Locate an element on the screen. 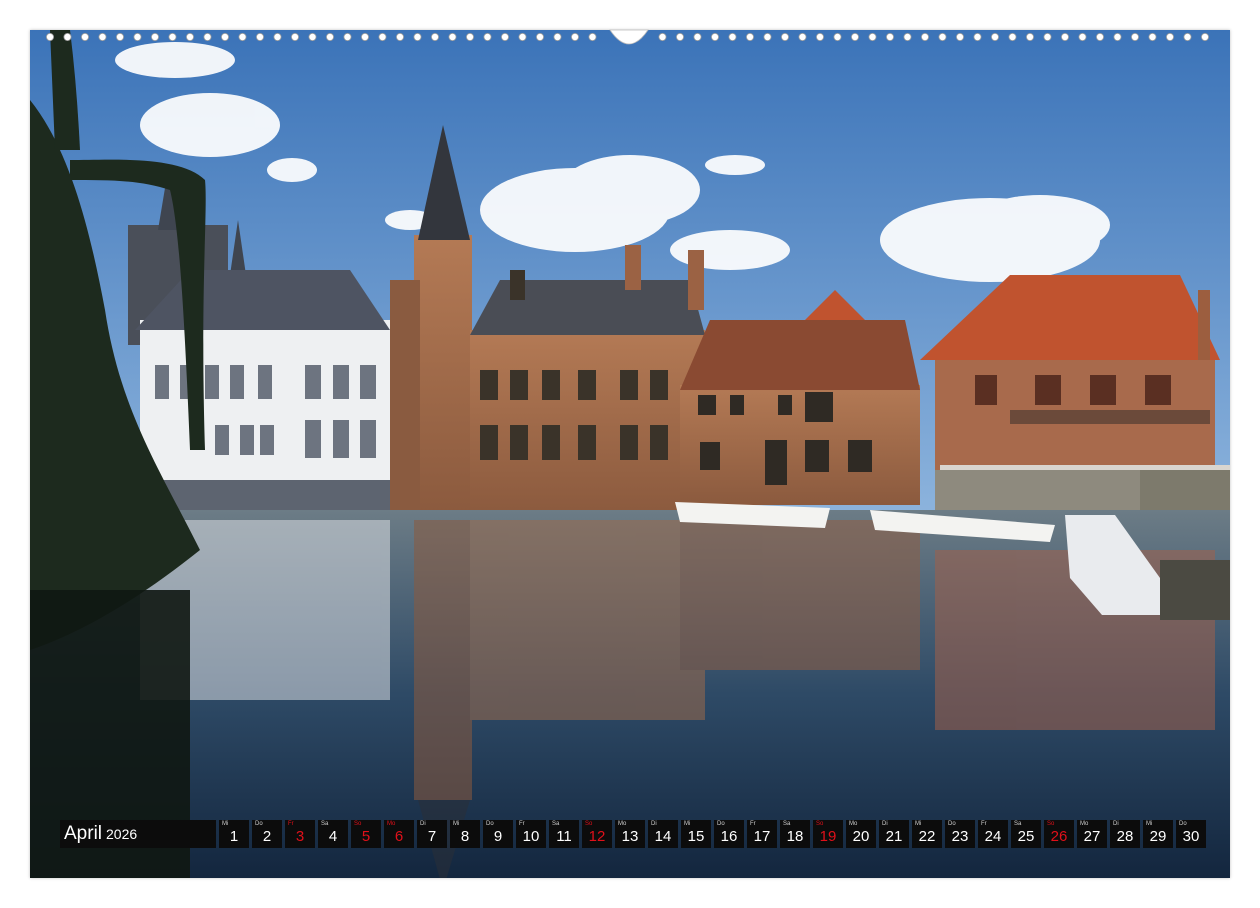 This screenshot has width=1260, height=908. day-cell: Sa 11 is located at coordinates (564, 834).